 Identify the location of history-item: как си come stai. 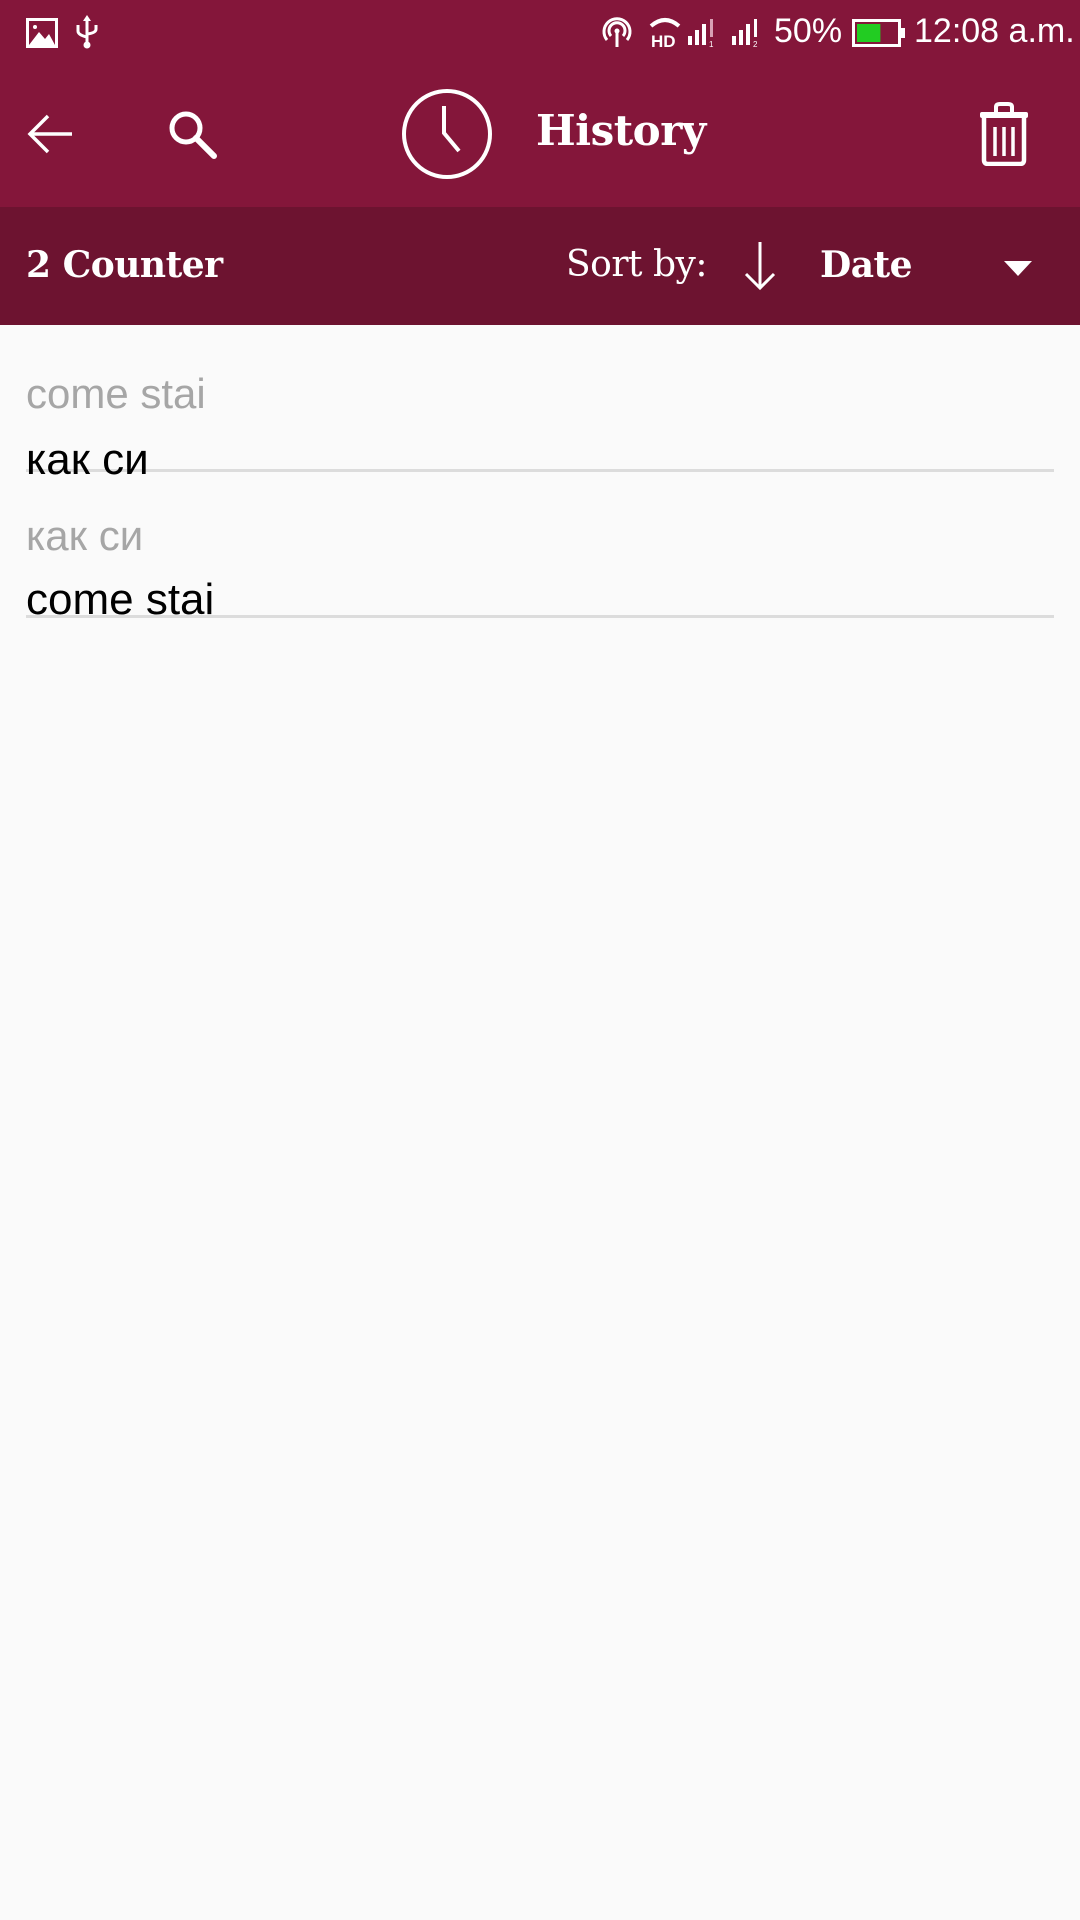
(540, 548).